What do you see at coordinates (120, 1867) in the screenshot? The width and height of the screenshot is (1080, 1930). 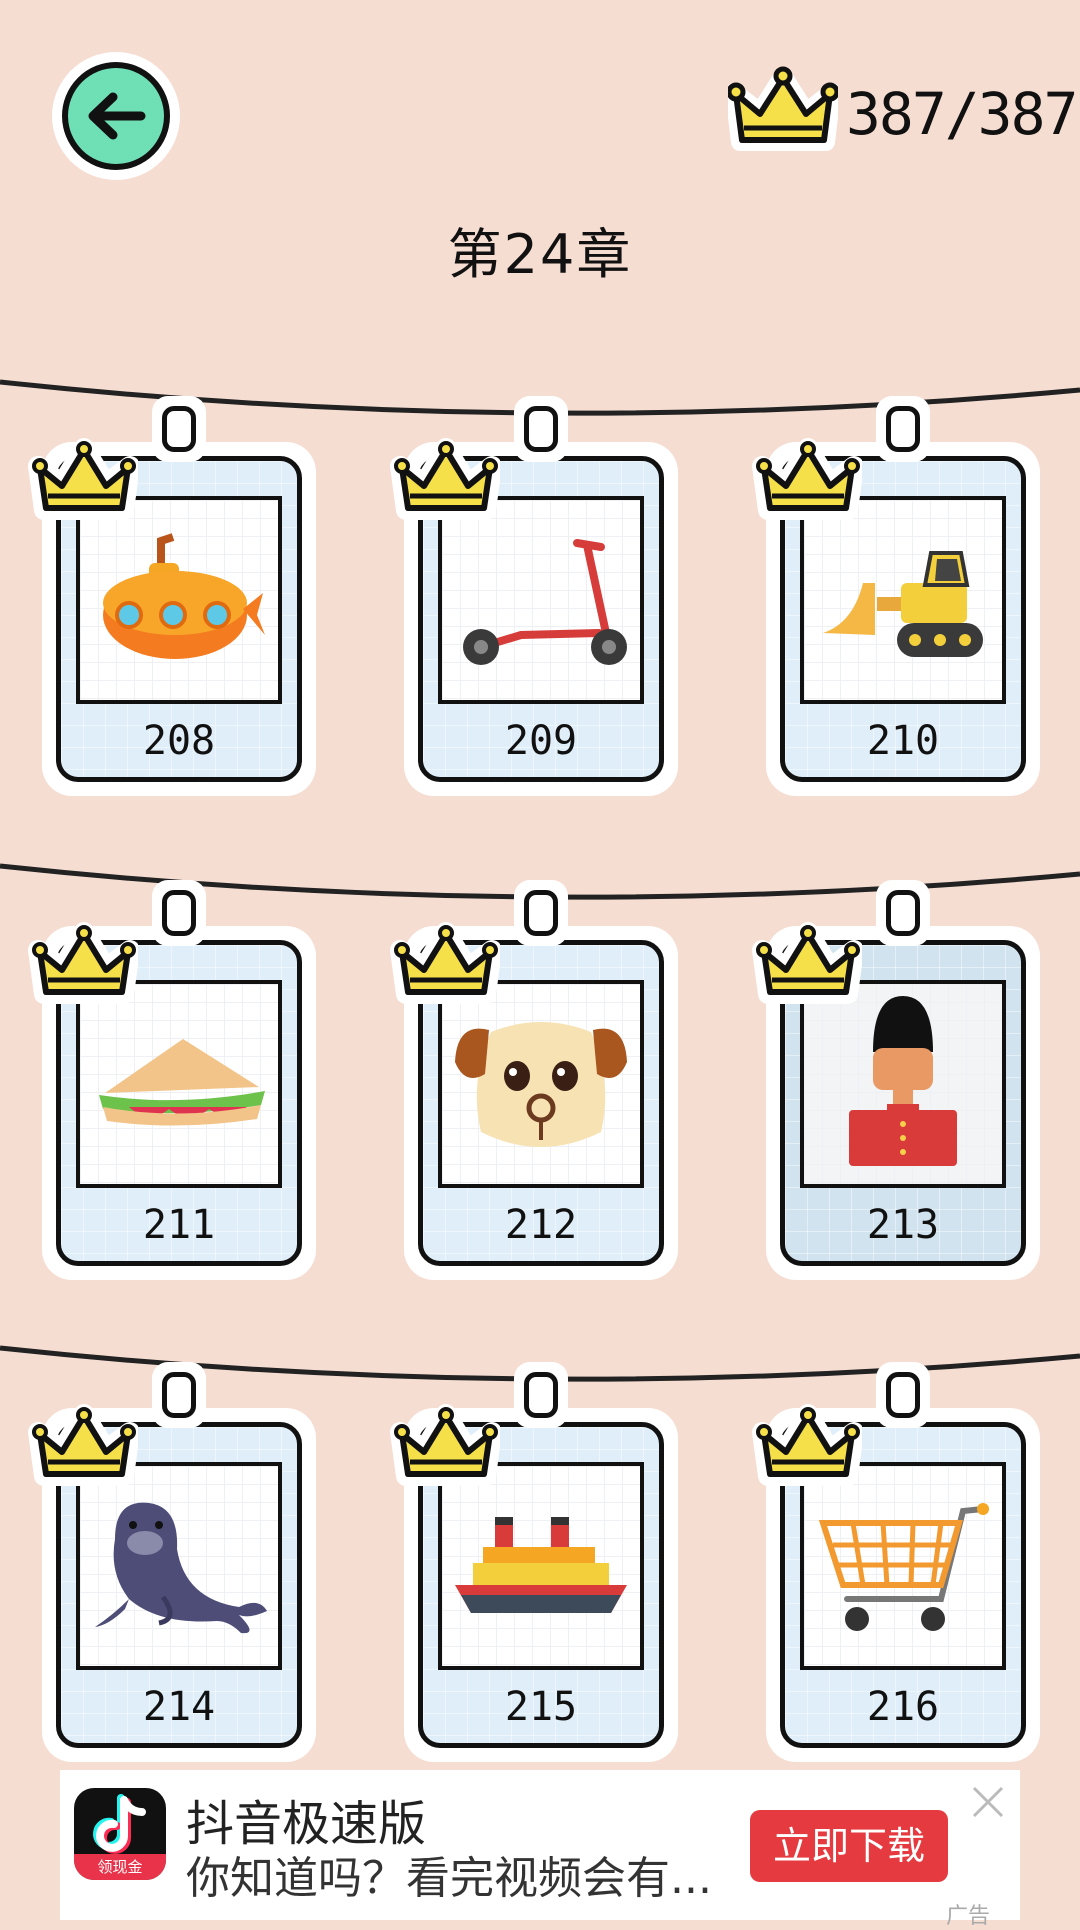 I see `ad-icon-badge: 领现金` at bounding box center [120, 1867].